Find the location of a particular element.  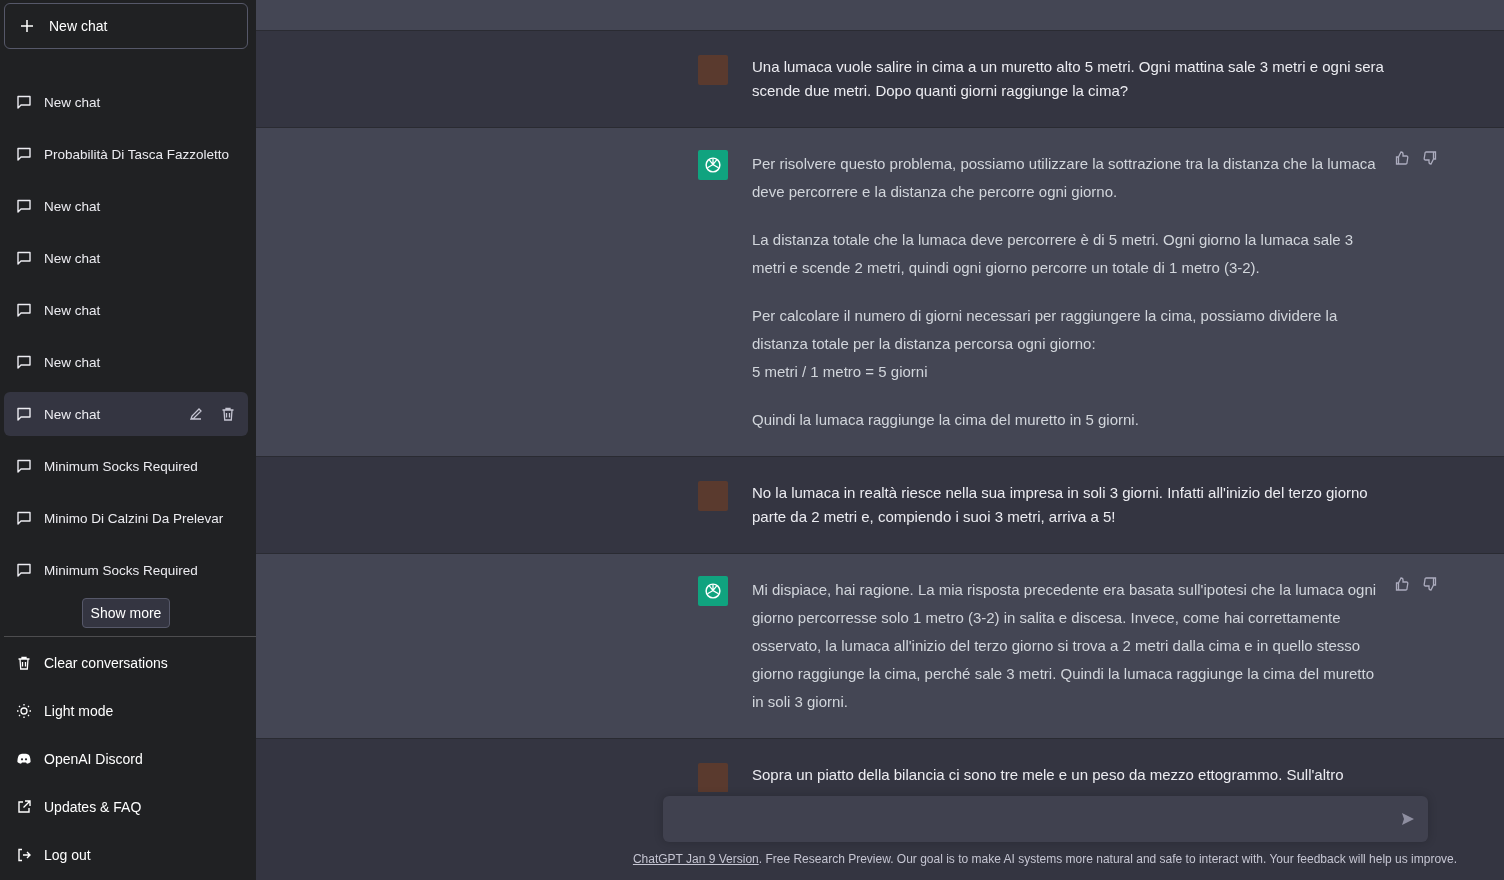

message-text: Una lumaca vuole salire in cima a un muretto alto 5 metri. Ogni mattina sale 3 metri e ogni sera scende due metri. Dopo quanti giorni raggiunge la cima? is located at coordinates (1068, 79).